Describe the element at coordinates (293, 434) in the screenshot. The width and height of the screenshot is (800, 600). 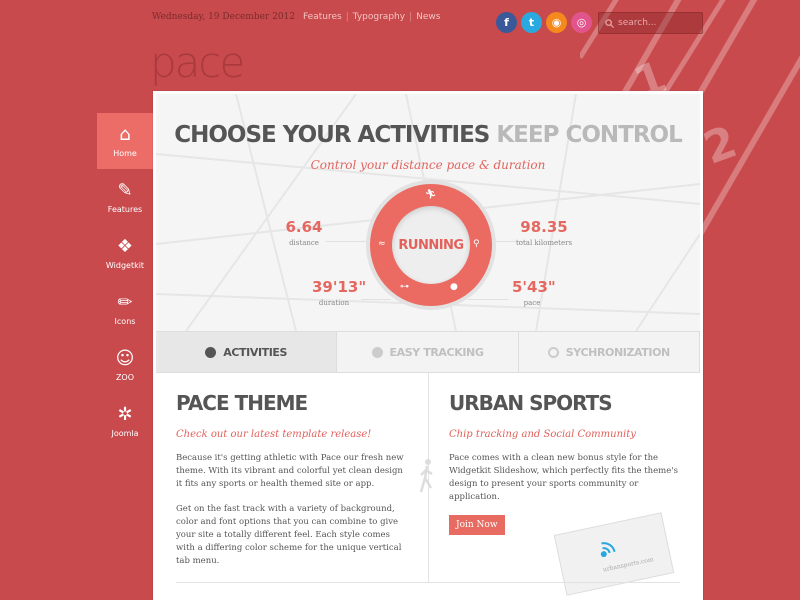
I see `column-tagline: Check out our latest template release!` at that location.